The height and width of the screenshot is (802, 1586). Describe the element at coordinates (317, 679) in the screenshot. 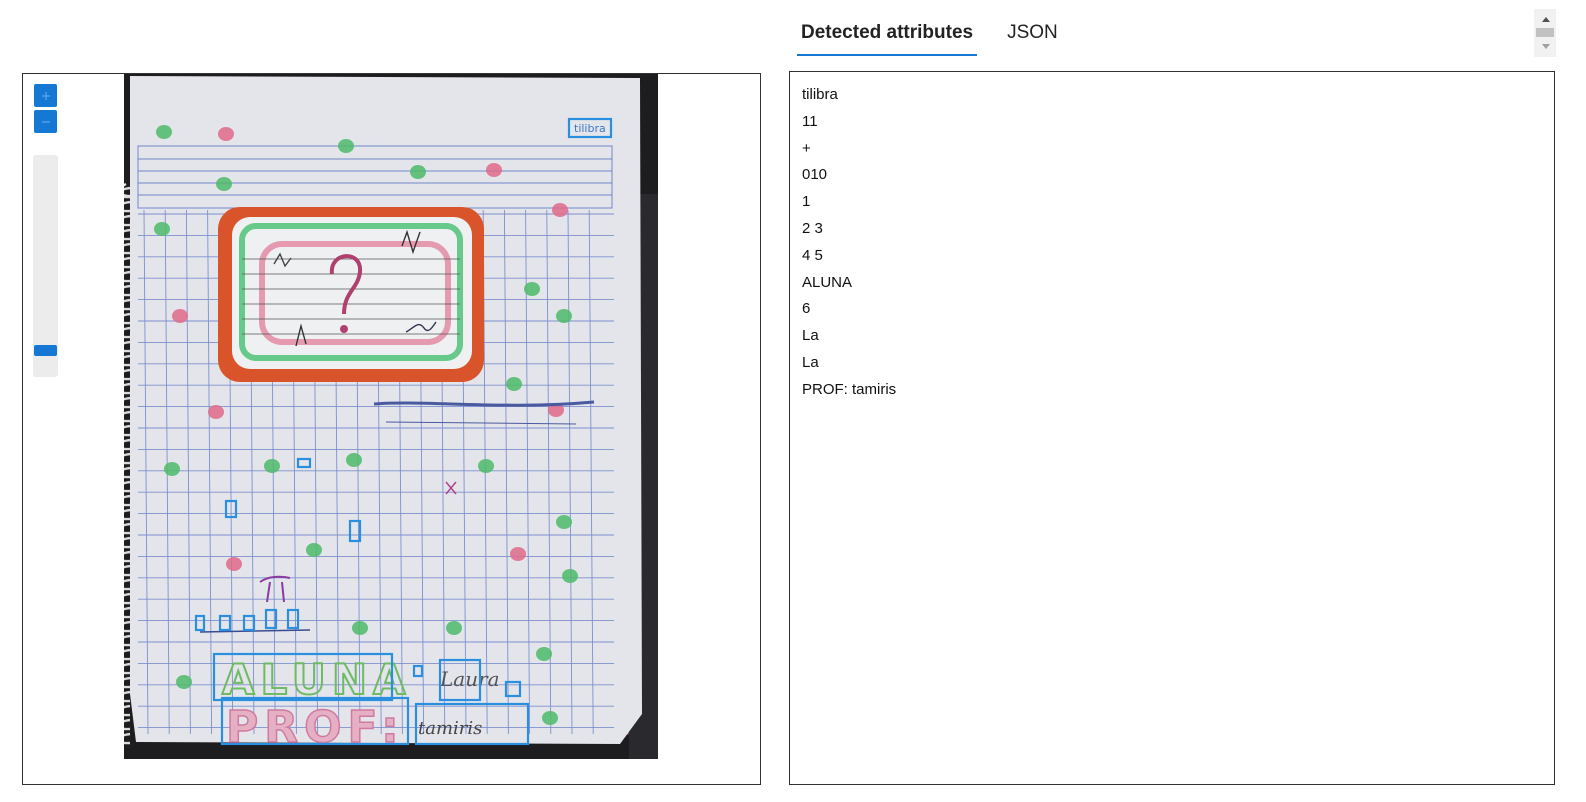

I see `aluna-handwriting: ALUNA` at that location.